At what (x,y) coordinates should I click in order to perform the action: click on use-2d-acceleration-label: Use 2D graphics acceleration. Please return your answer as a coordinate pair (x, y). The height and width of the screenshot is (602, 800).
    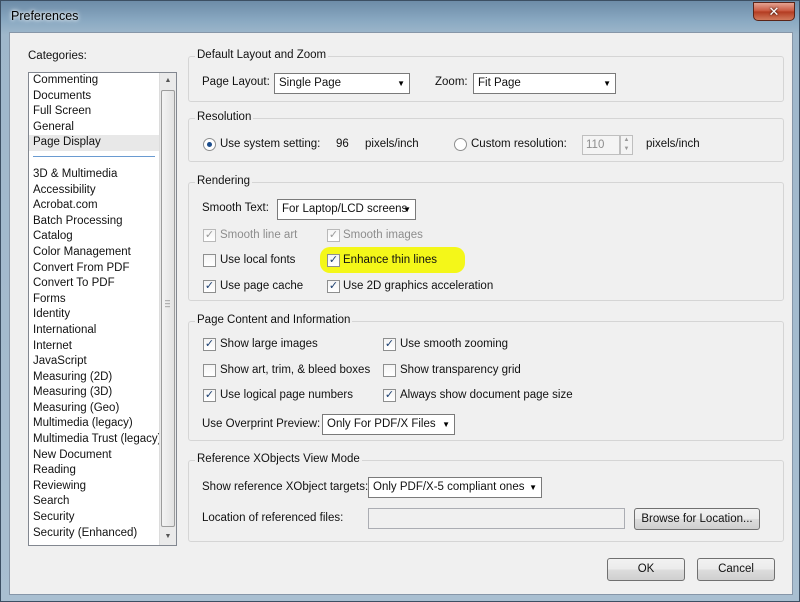
    Looking at the image, I should click on (418, 286).